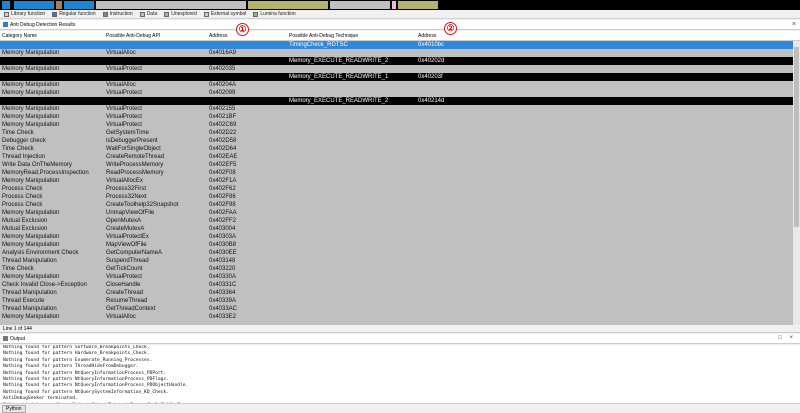 Image resolution: width=800 pixels, height=413 pixels. What do you see at coordinates (323, 36) in the screenshot?
I see `column-header-technique: Possible Anti-Debug Technique` at bounding box center [323, 36].